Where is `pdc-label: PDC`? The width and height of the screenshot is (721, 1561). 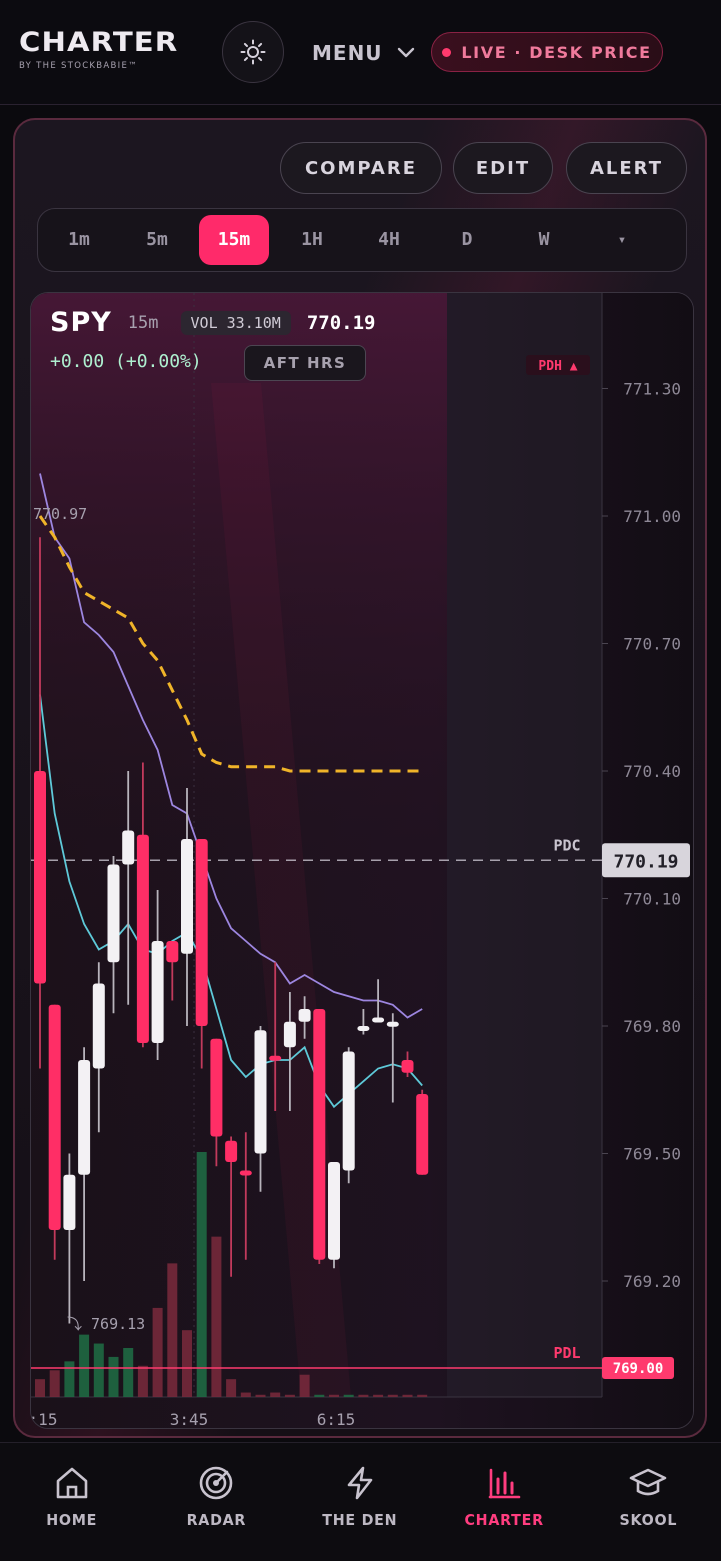
pdc-label: PDC is located at coordinates (566, 845).